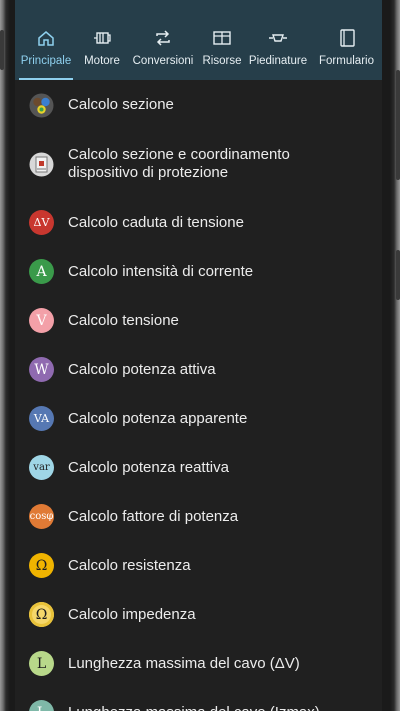  I want to click on tab-formulario: Formulario, so click(346, 40).